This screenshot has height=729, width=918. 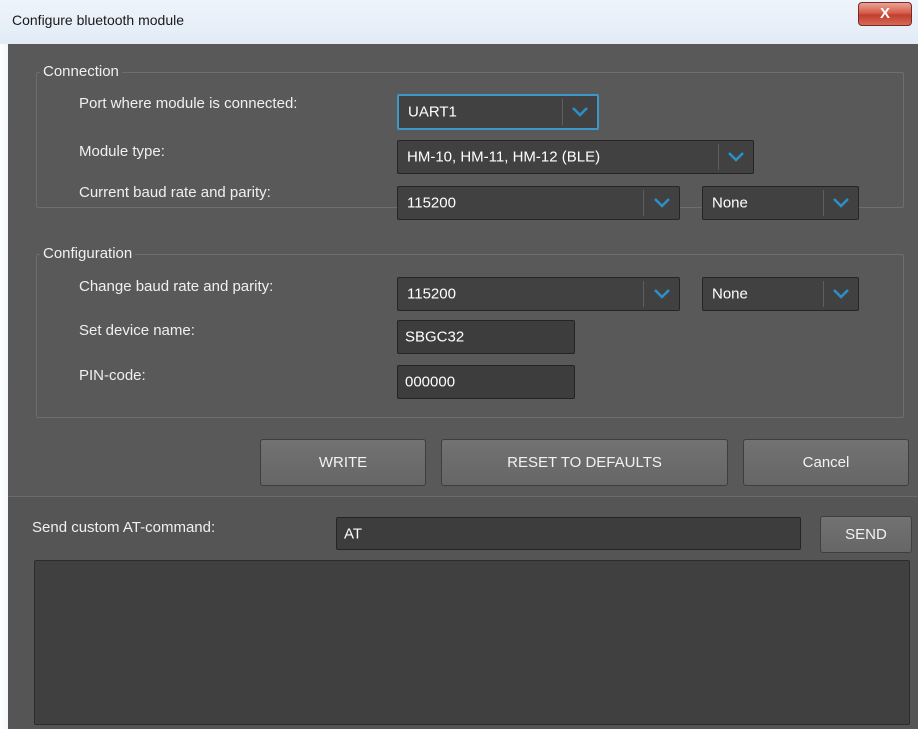 What do you see at coordinates (780, 294) in the screenshot?
I see `change-parity-select: None` at bounding box center [780, 294].